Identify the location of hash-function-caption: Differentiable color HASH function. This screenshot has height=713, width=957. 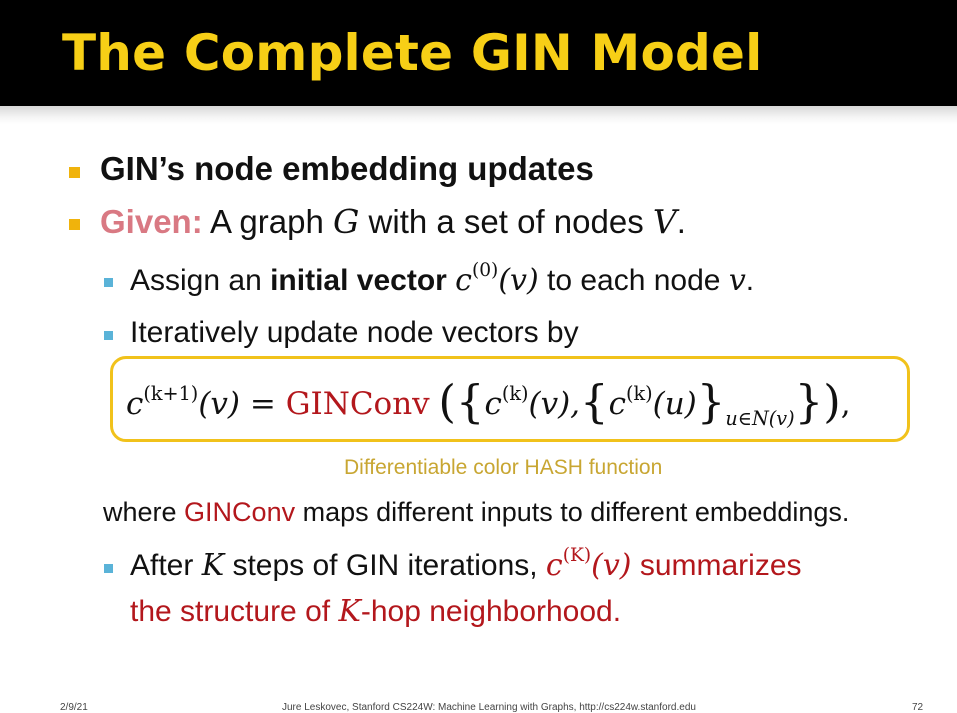
(503, 467).